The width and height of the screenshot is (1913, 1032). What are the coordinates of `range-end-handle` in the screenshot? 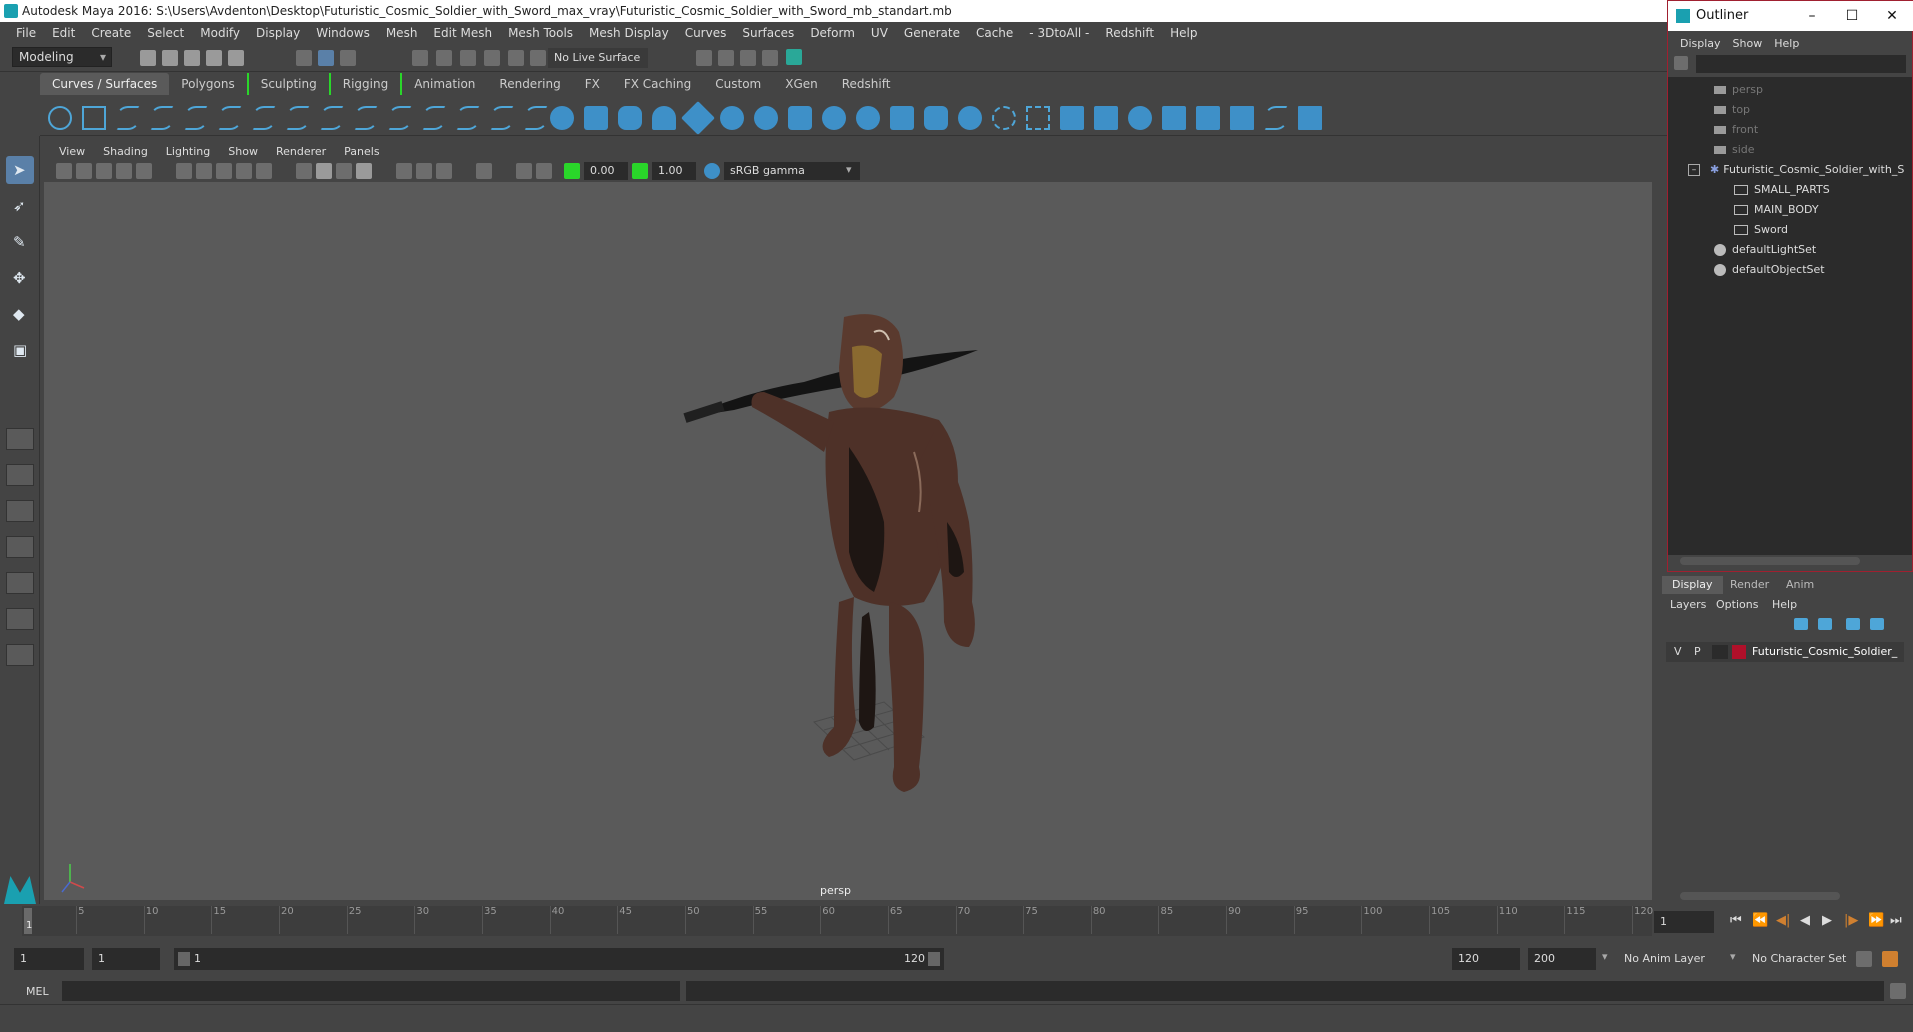 It's located at (934, 959).